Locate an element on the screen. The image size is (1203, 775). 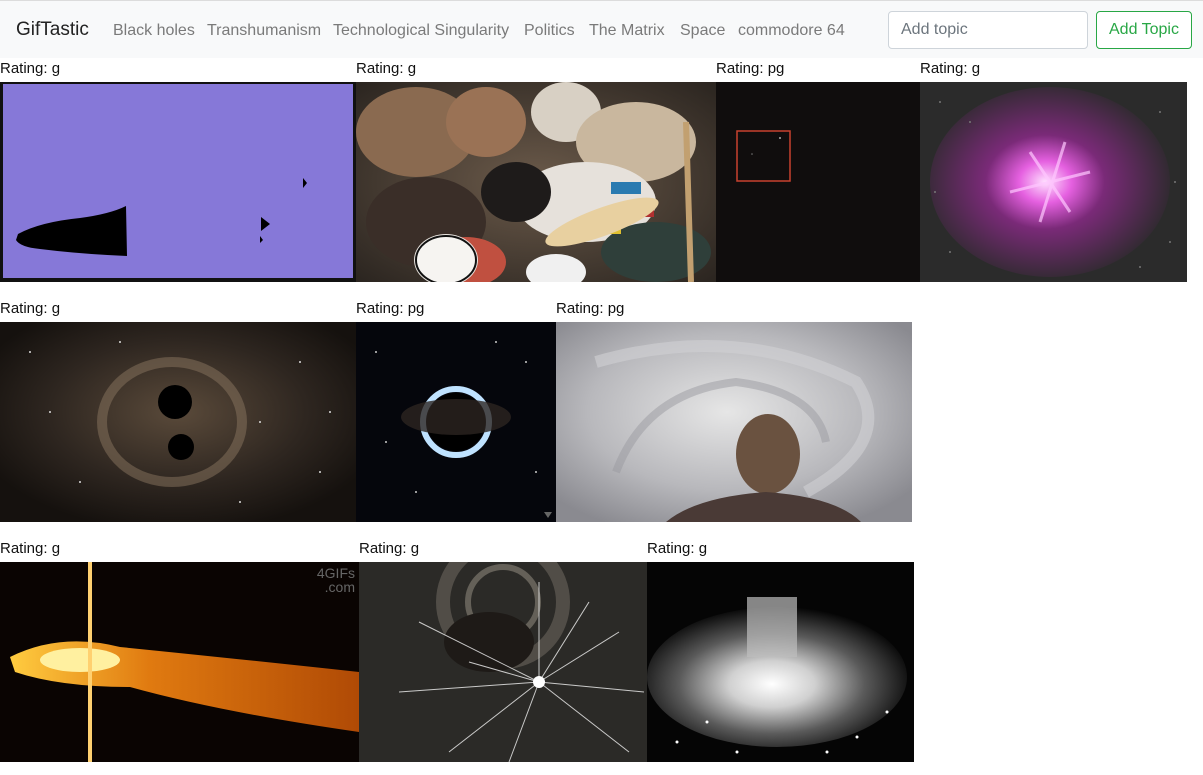
gif-image-binary-black-holes is located at coordinates (178, 422).